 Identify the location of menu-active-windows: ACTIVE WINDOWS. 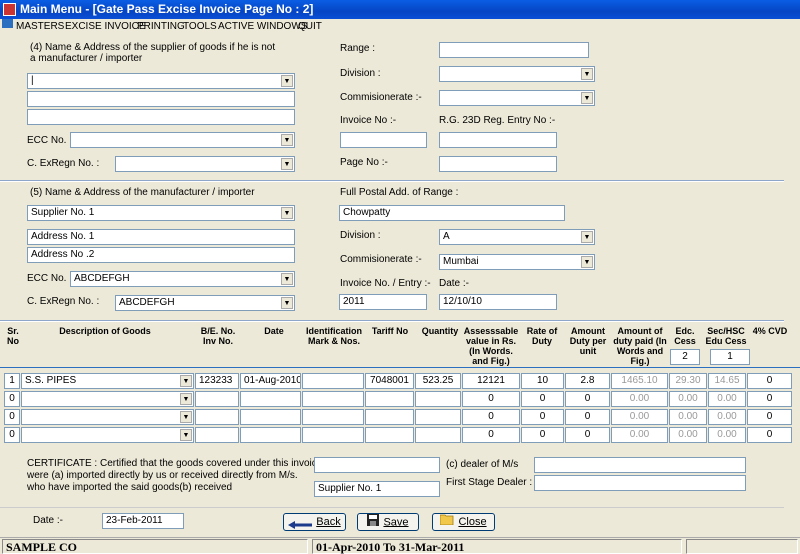
(262, 26).